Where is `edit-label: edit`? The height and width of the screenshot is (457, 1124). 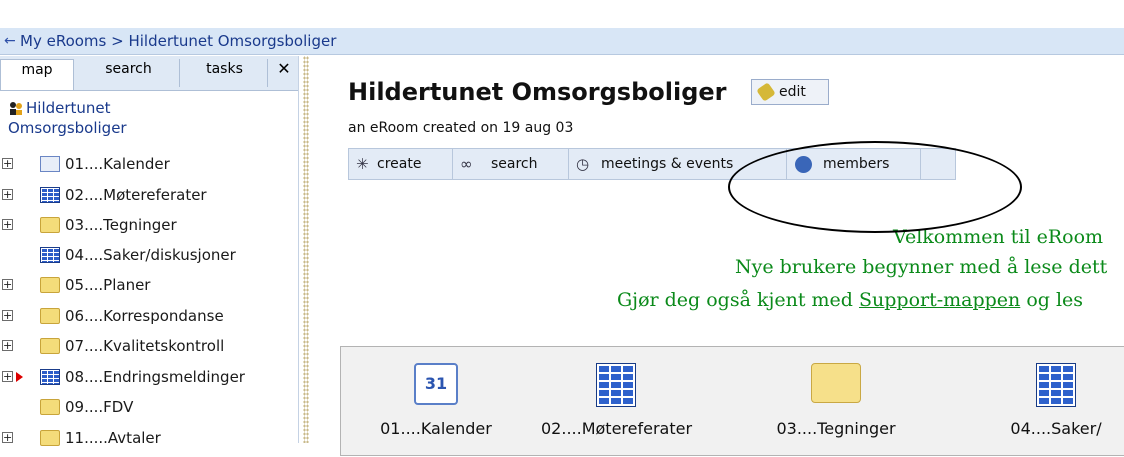 edit-label: edit is located at coordinates (792, 92).